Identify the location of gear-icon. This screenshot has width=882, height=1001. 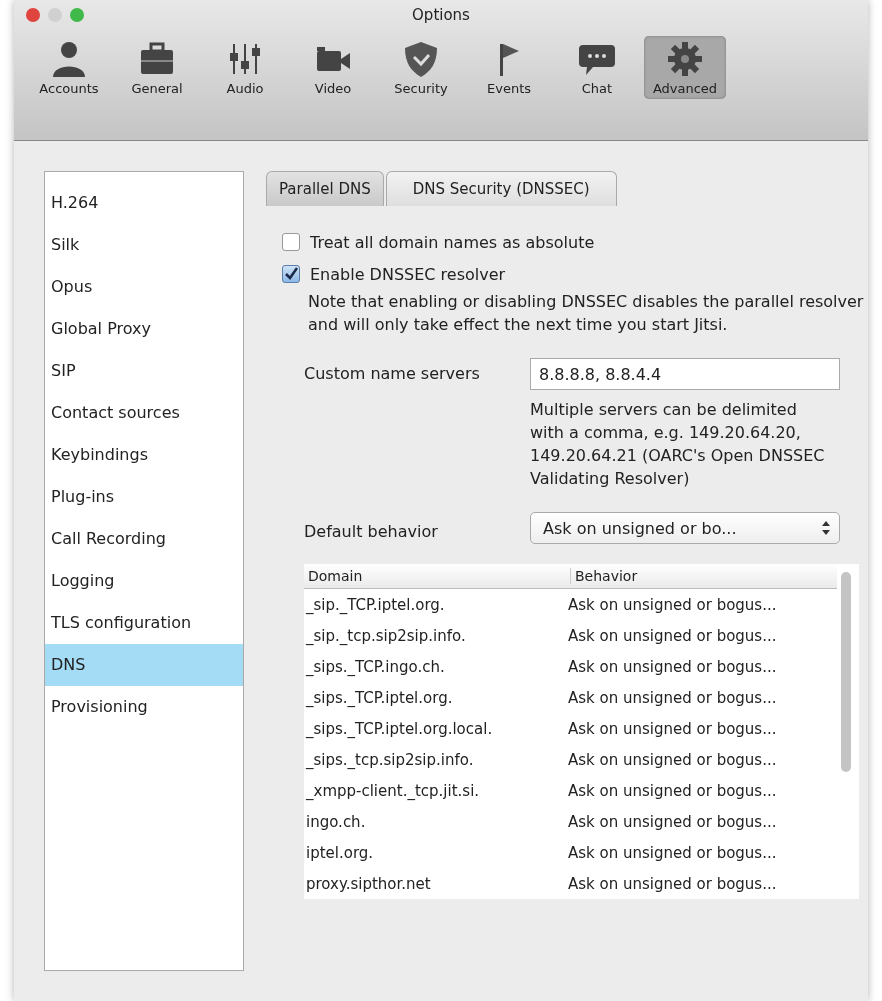
(685, 59).